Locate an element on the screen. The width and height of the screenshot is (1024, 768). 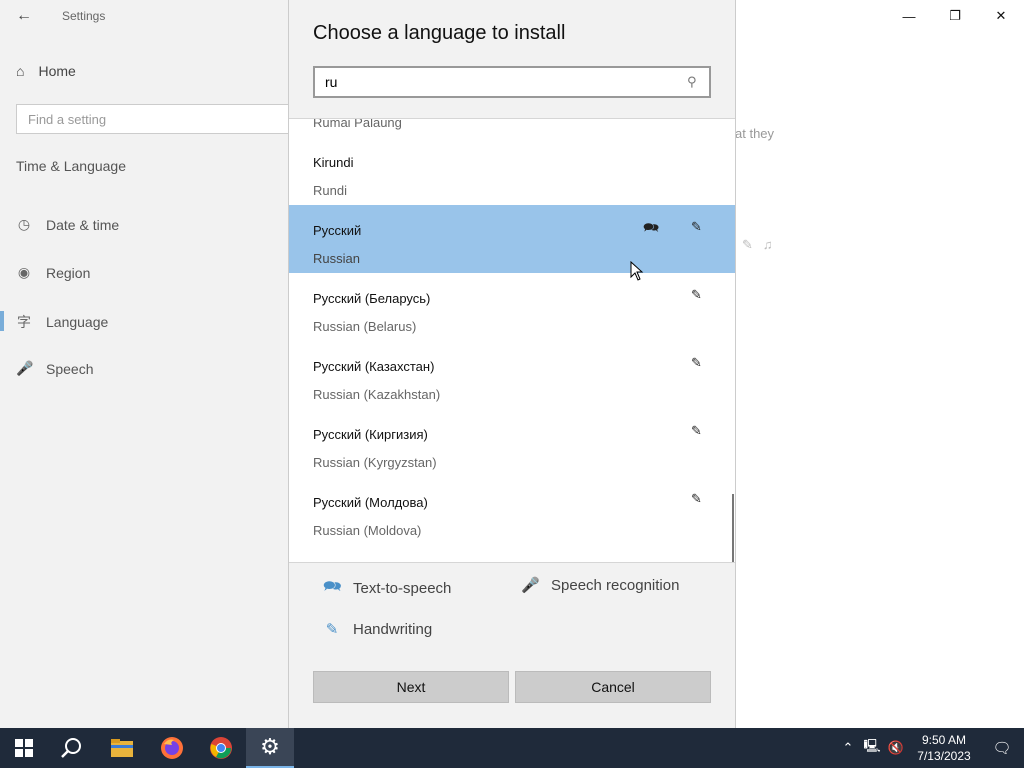
legend-handwriting: ✎ Handwriting is located at coordinates (378, 629).